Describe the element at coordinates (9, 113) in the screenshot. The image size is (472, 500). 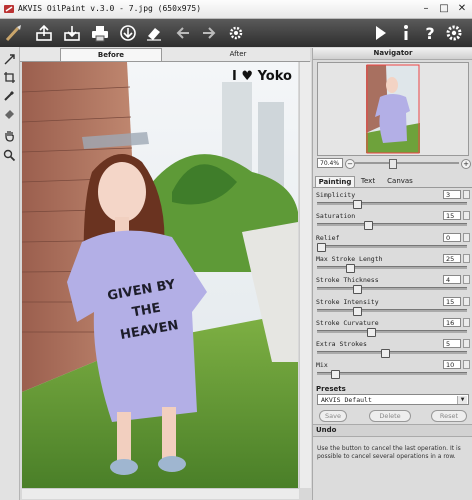
I see `eraser-tool-icon` at that location.